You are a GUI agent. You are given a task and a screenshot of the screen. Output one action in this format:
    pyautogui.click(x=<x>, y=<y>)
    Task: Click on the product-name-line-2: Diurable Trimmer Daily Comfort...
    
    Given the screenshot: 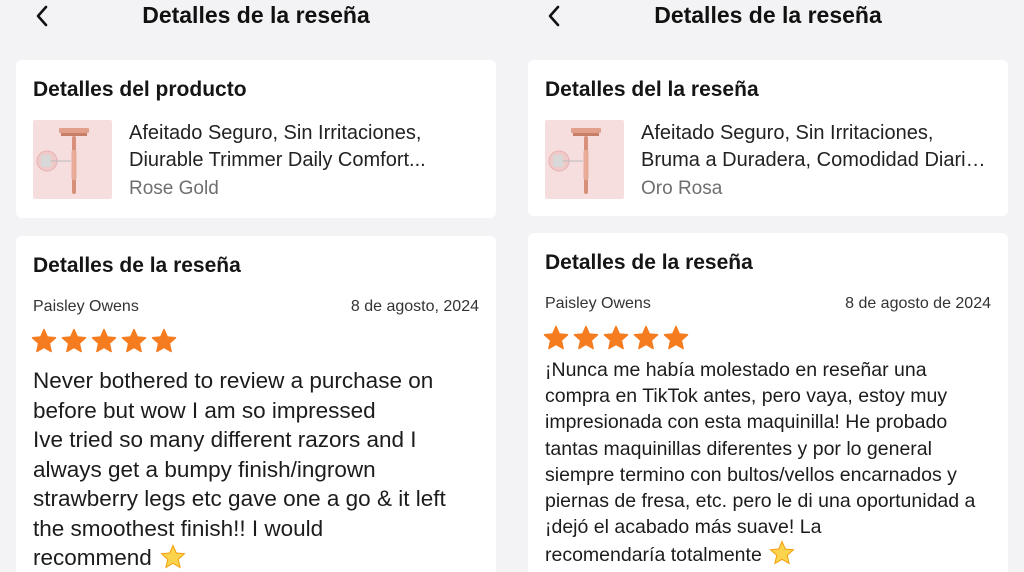 What is the action you would take?
    pyautogui.click(x=277, y=160)
    